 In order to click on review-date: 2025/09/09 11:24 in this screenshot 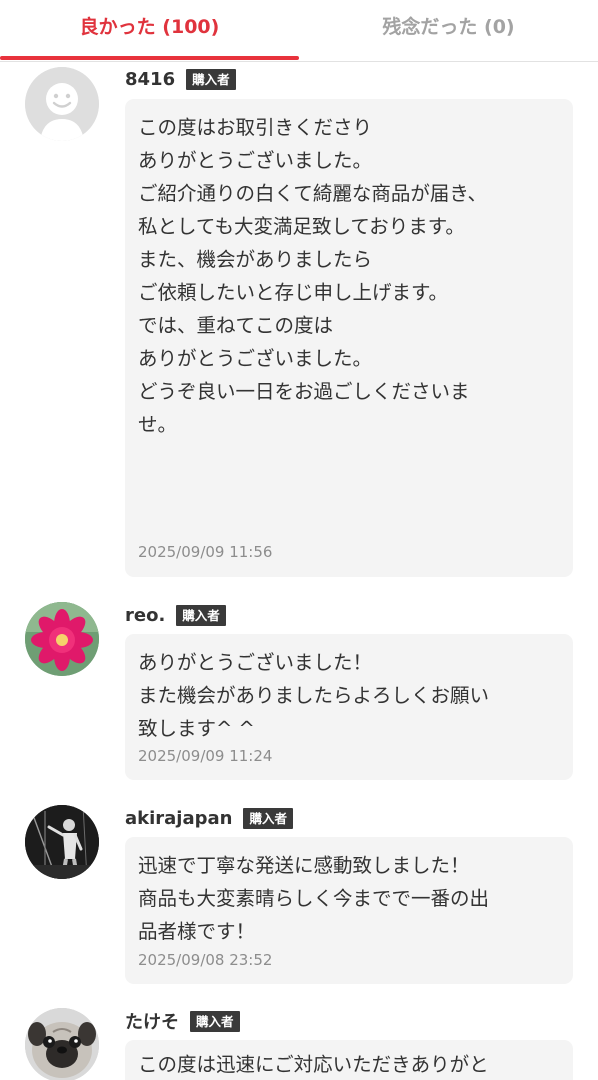, I will do `click(205, 756)`.